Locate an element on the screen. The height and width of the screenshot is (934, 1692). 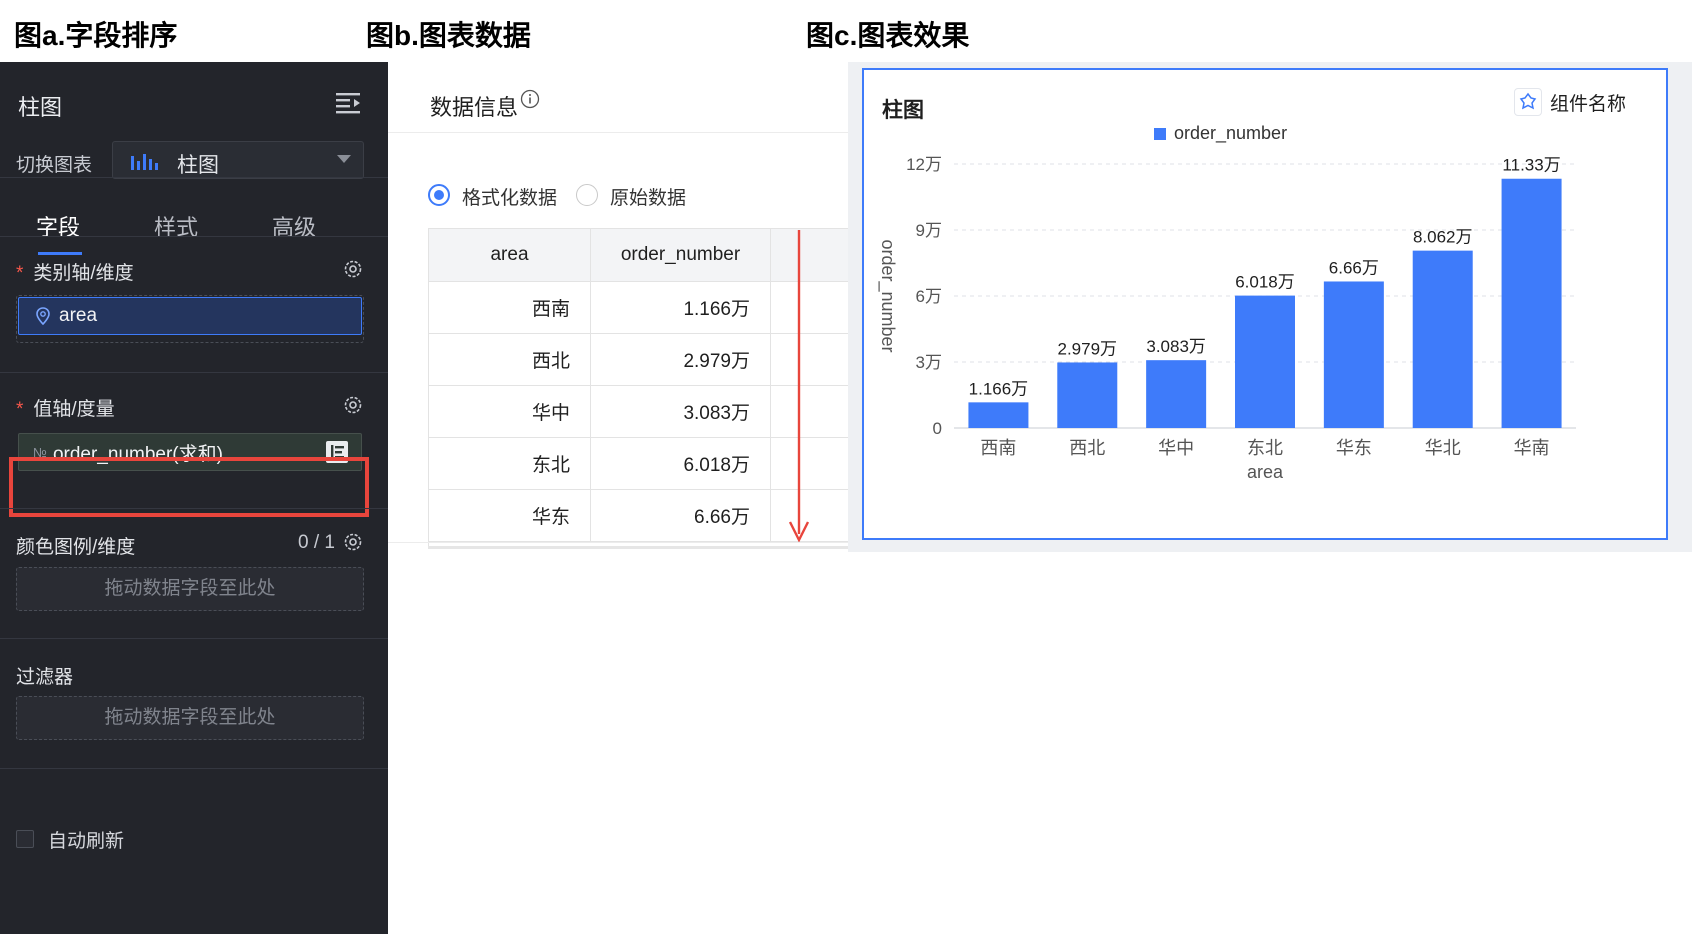
data-info-title: 数据信息 is located at coordinates (474, 107).